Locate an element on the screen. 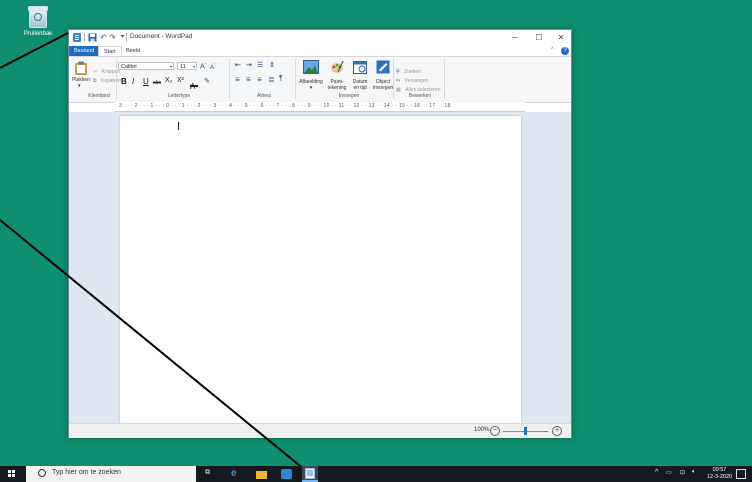 The width and height of the screenshot is (752, 482). grow-font-button: A^ is located at coordinates (203, 65).